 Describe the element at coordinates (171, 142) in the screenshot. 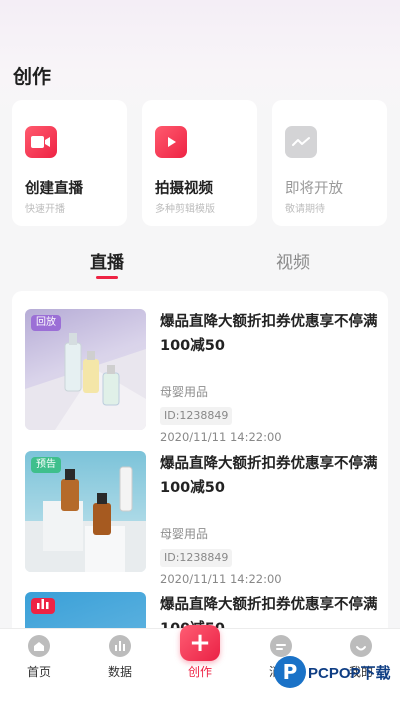

I see `play-icon` at that location.